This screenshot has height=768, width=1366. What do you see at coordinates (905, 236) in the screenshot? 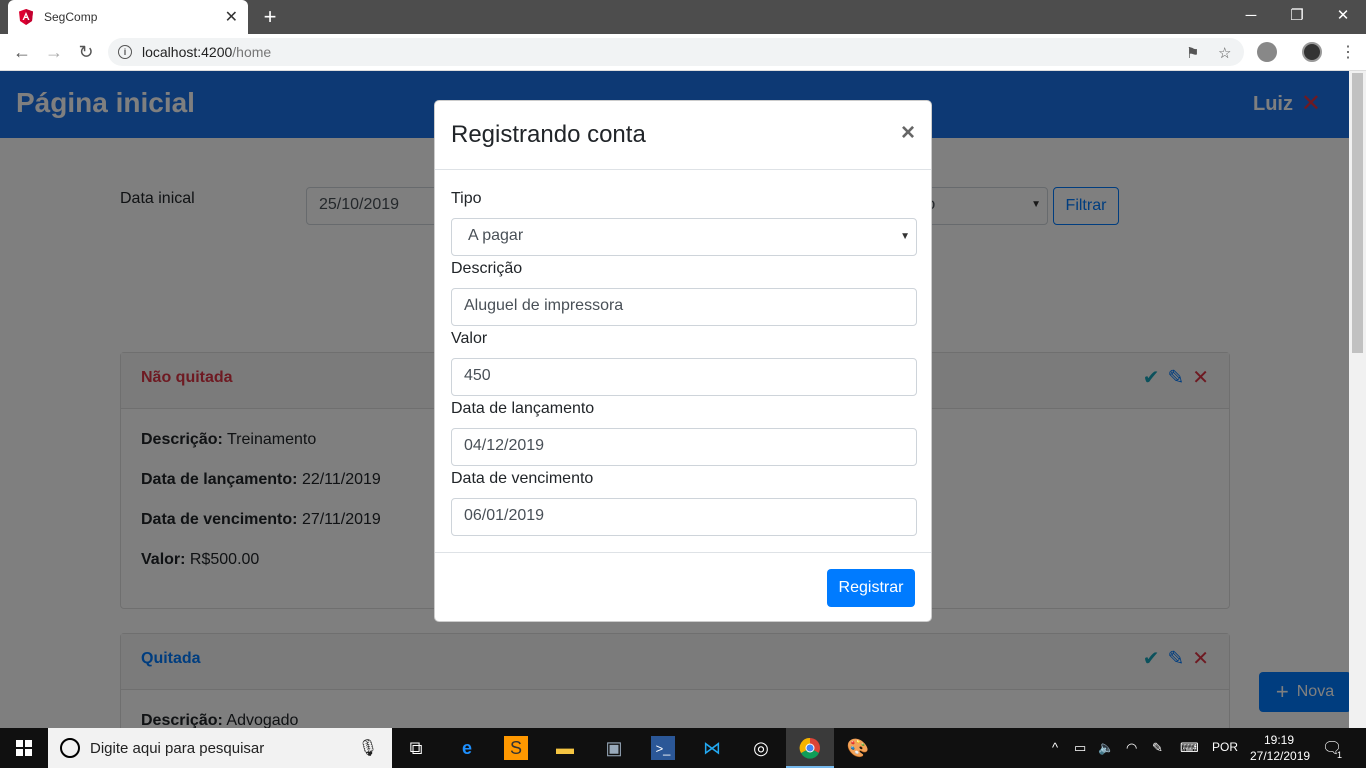
I see `chevron-down-icon: ▼` at bounding box center [905, 236].